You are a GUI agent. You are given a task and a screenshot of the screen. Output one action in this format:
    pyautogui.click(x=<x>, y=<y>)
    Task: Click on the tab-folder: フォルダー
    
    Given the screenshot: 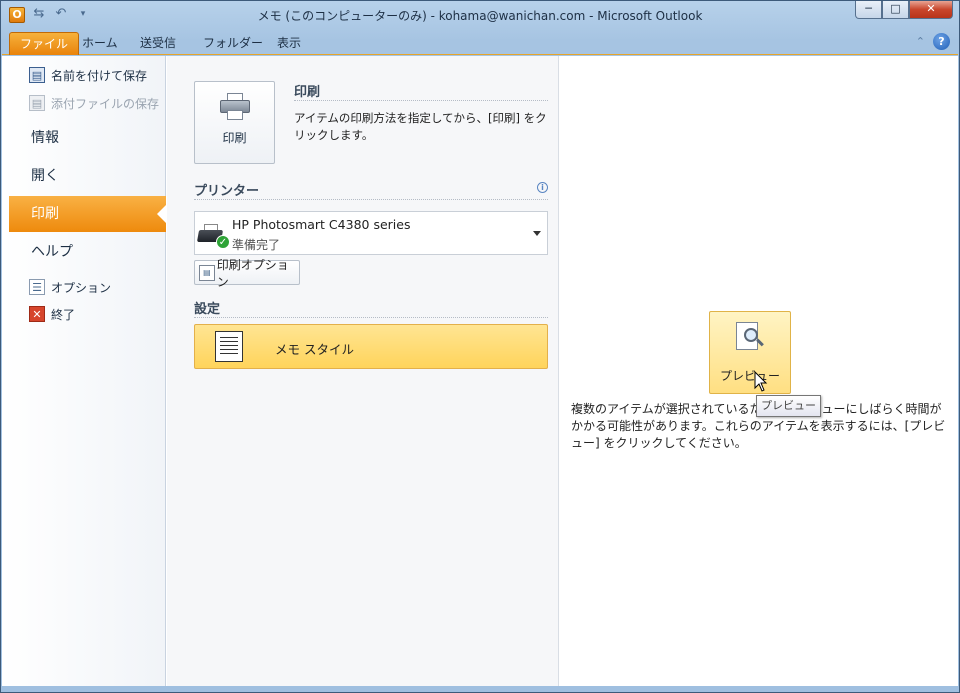 What is the action you would take?
    pyautogui.click(x=233, y=43)
    